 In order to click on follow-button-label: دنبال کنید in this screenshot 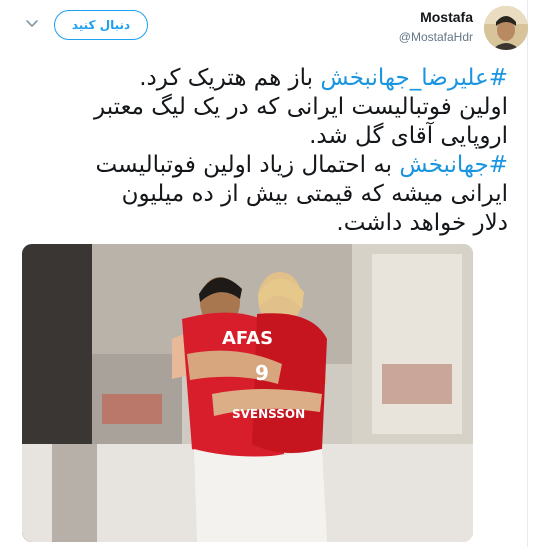, I will do `click(101, 25)`.